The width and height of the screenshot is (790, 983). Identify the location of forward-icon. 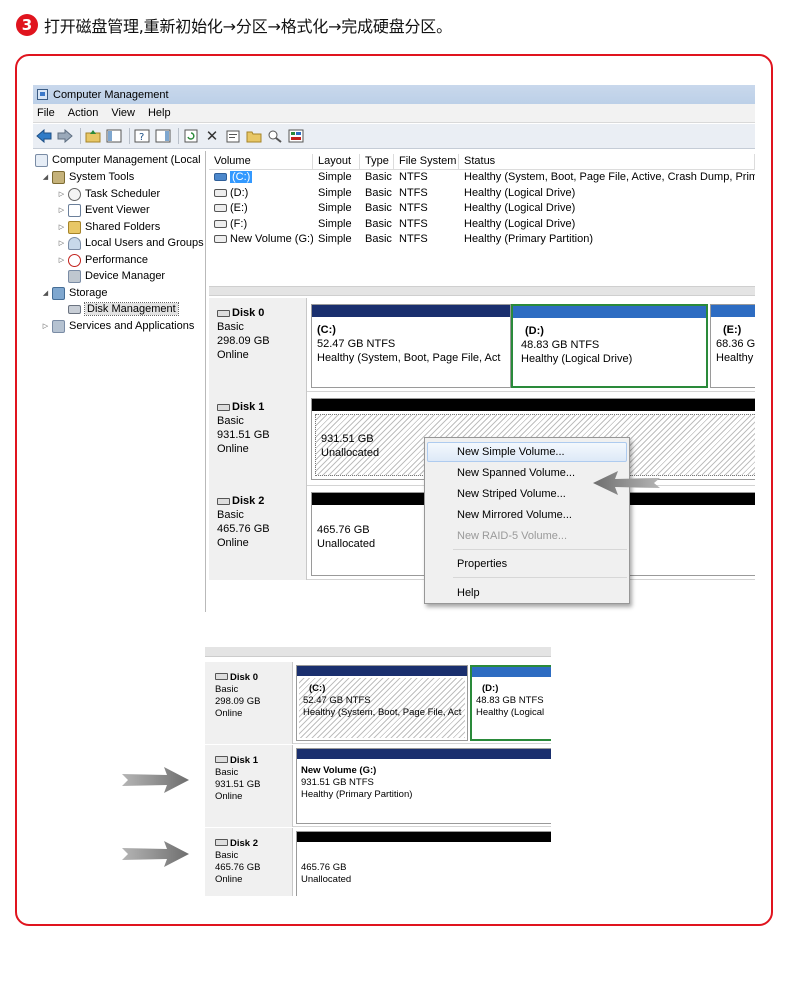
(65, 136).